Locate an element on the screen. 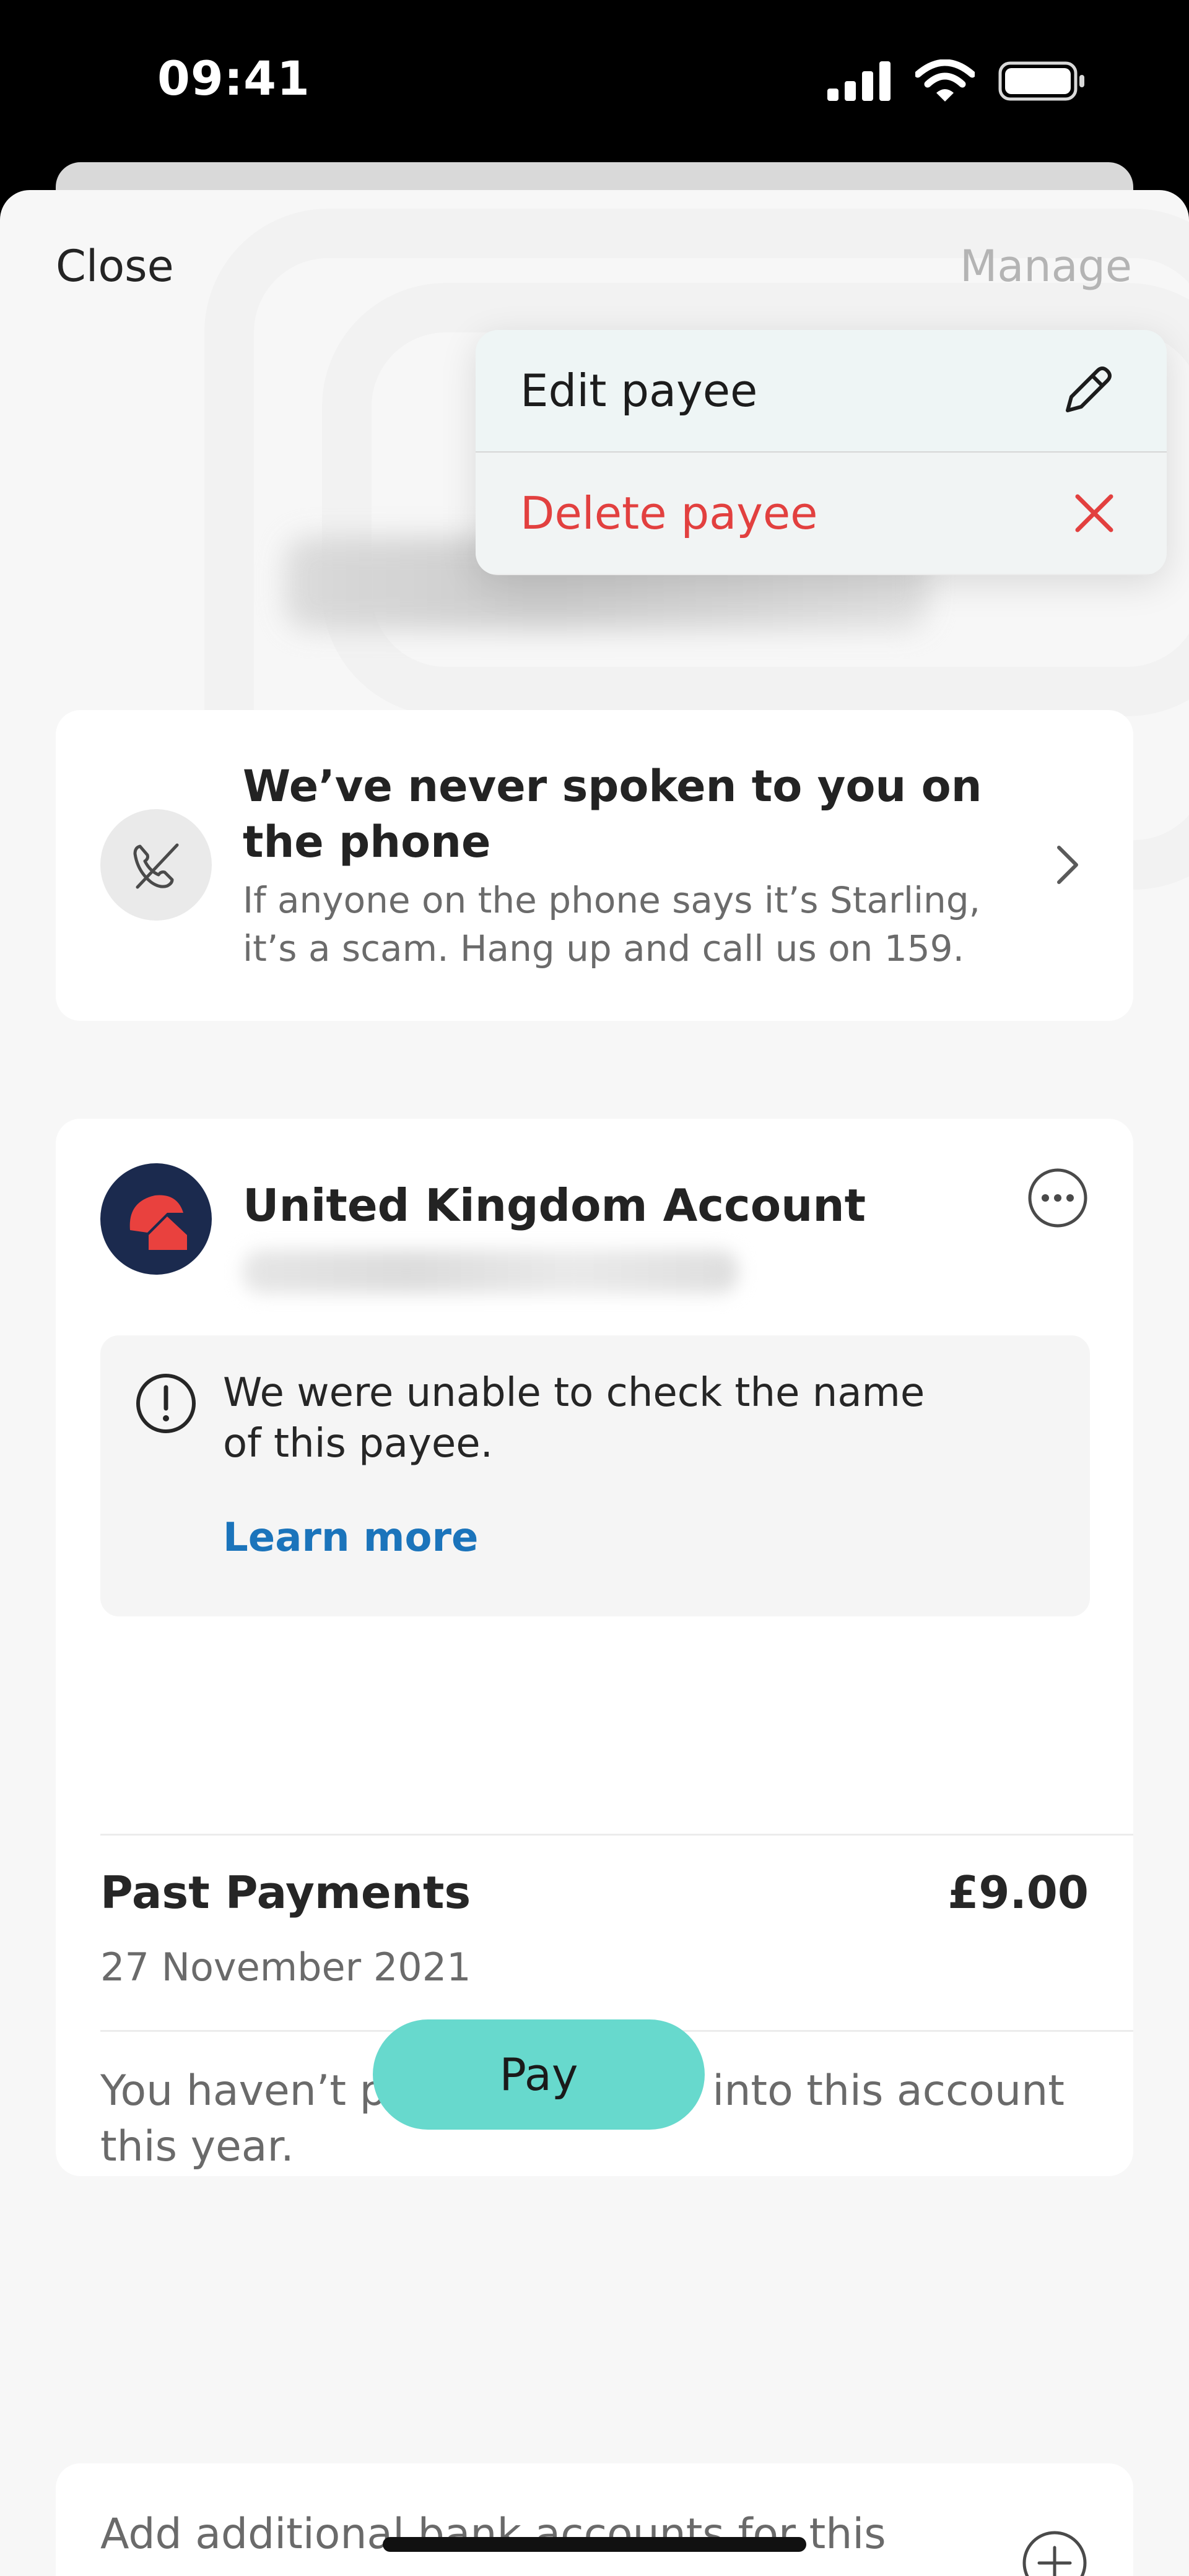 This screenshot has width=1189, height=2576. account-title: United Kingdom Account is located at coordinates (554, 1205).